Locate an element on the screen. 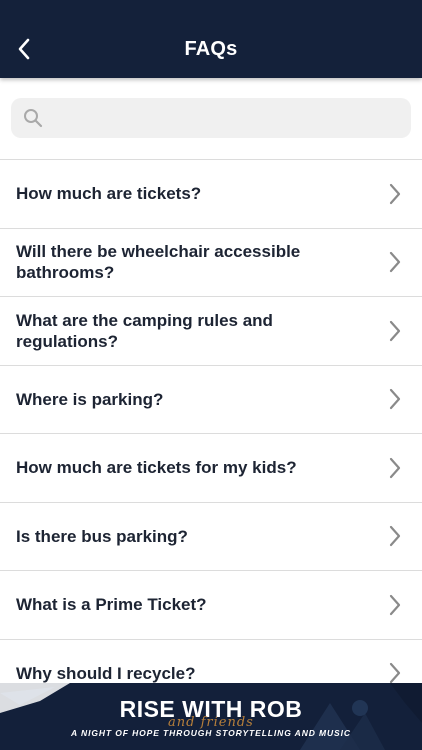 The height and width of the screenshot is (750, 422). search-icon is located at coordinates (33, 118).